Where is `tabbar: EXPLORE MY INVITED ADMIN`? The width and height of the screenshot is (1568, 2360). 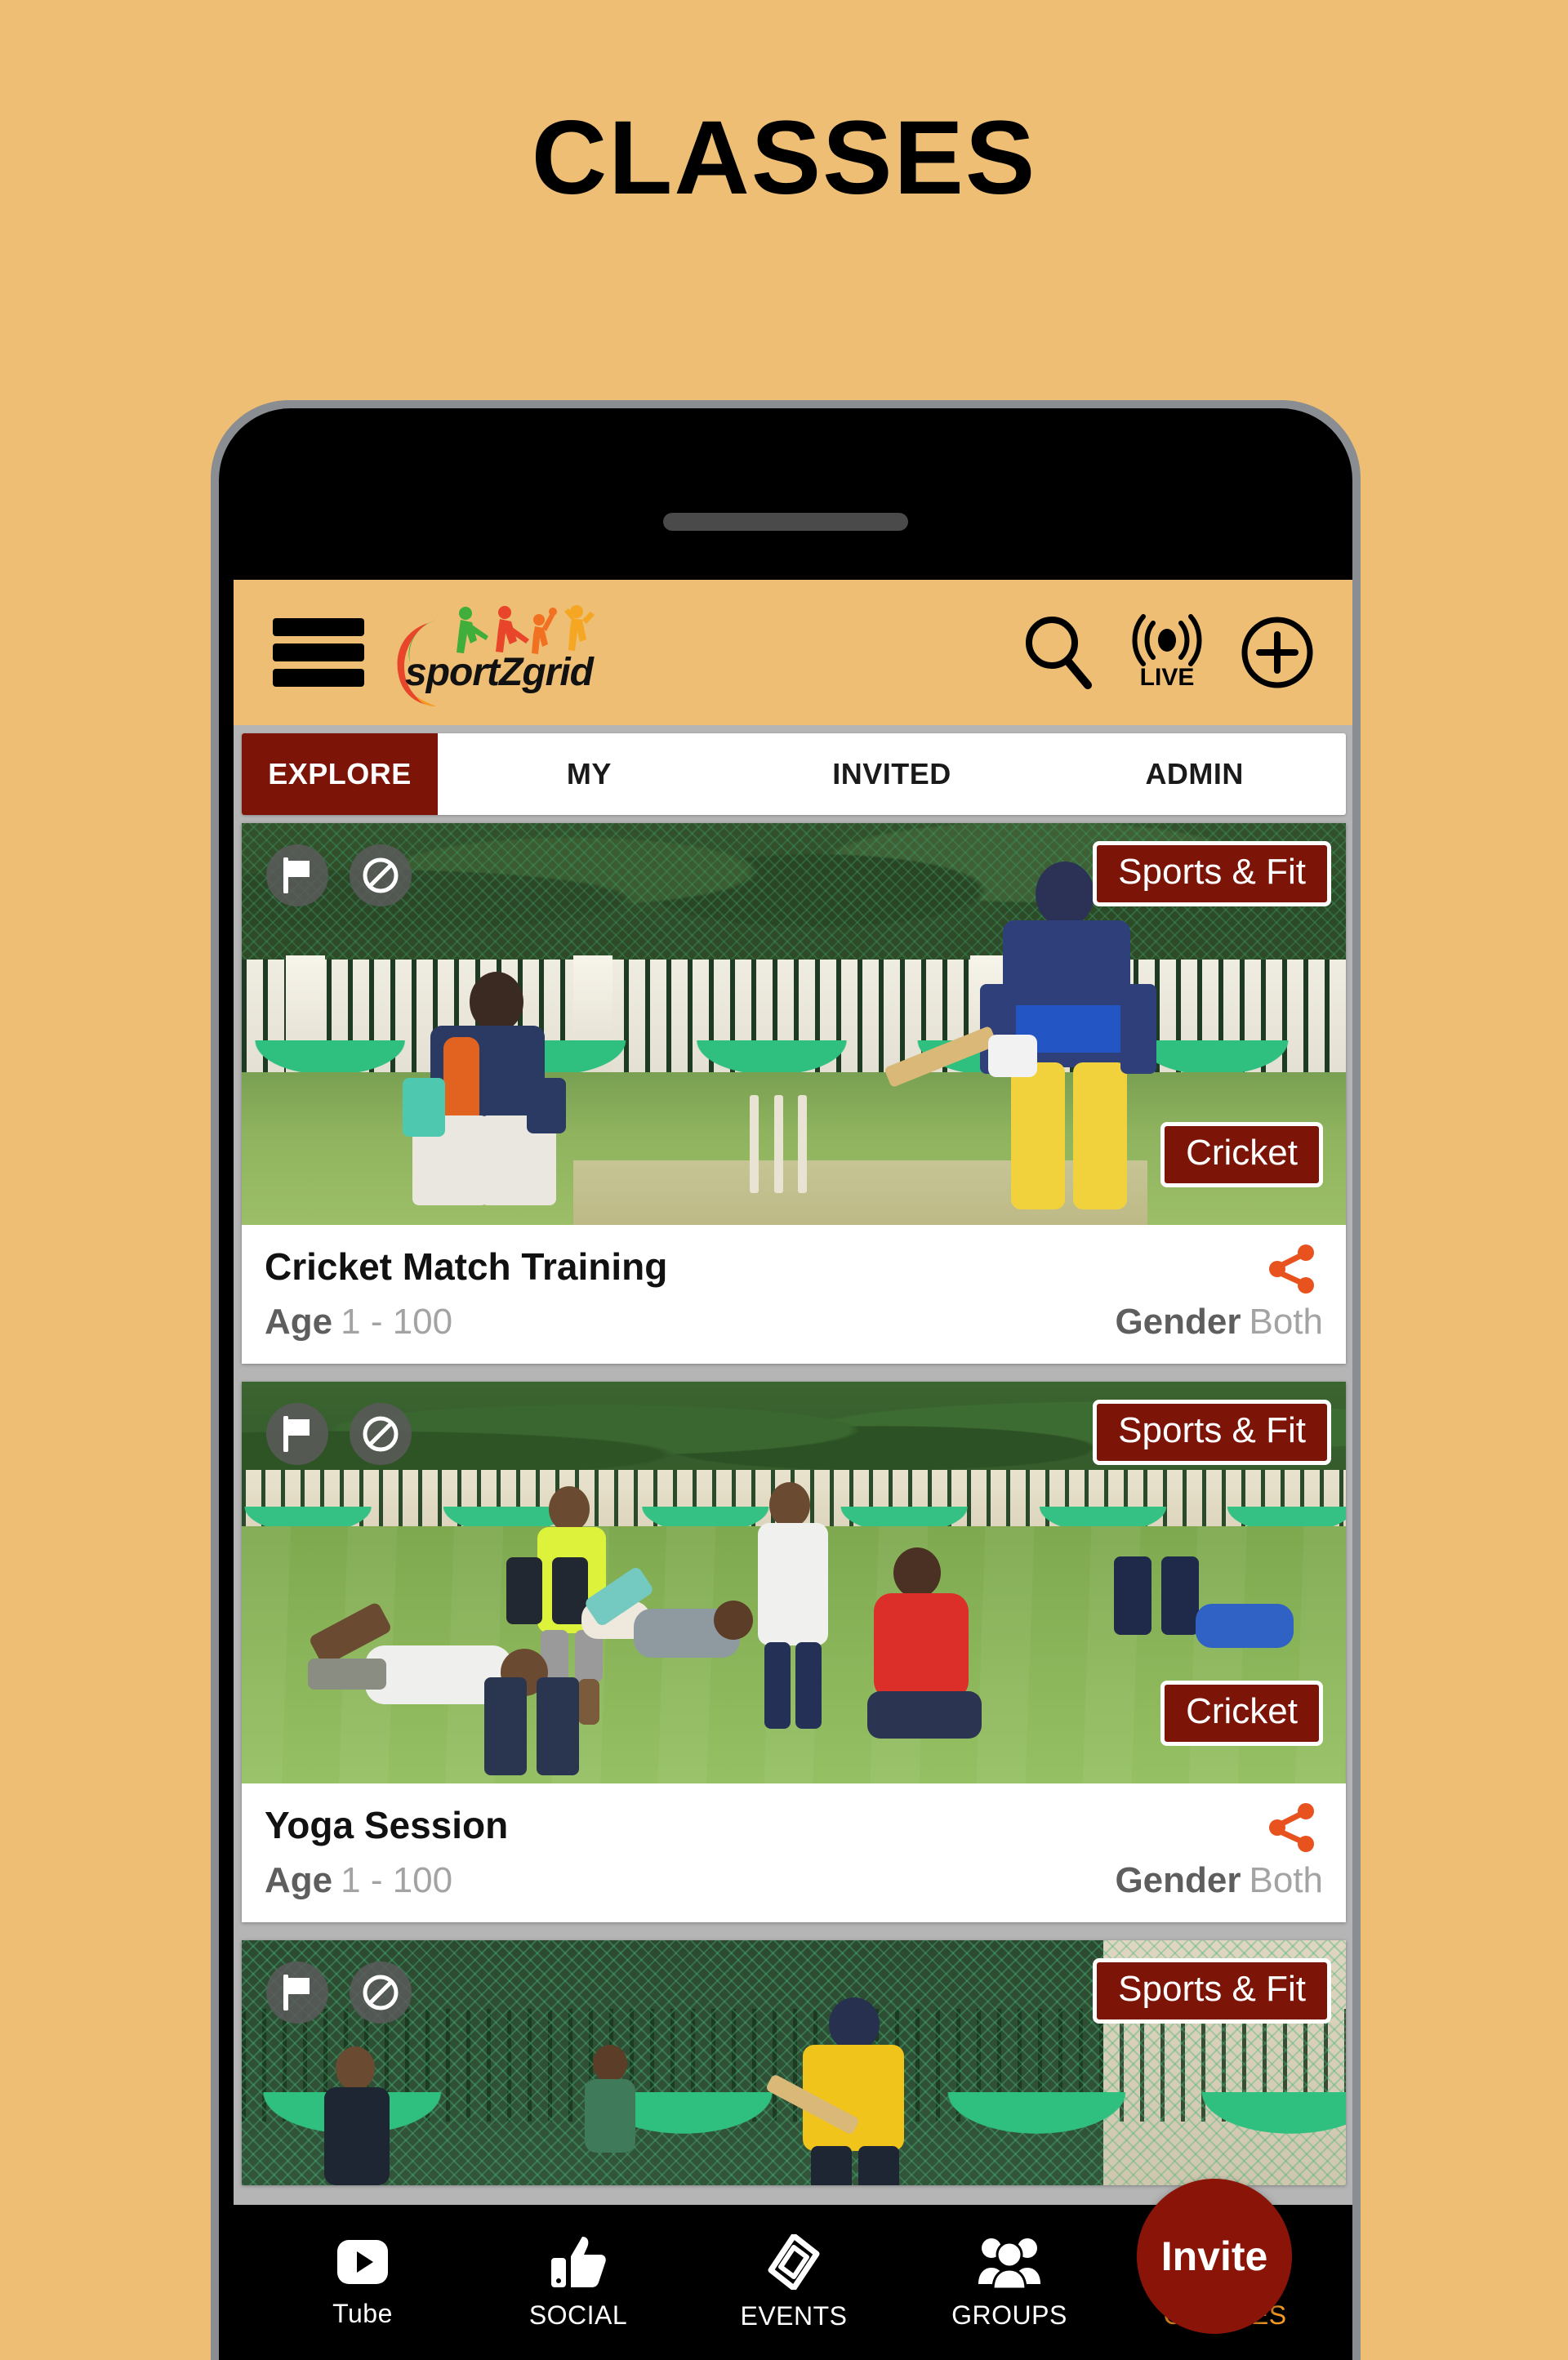 tabbar: EXPLORE MY INVITED ADMIN is located at coordinates (794, 774).